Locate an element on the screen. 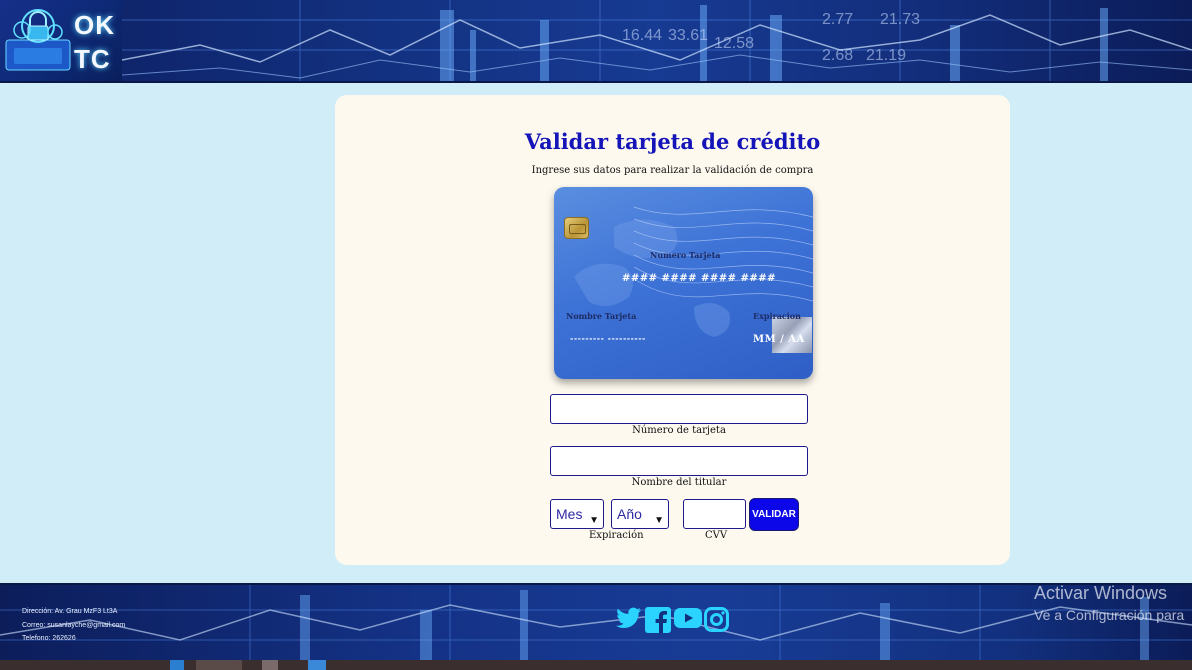 The image size is (1192, 670). card-name-label: Nombre Tarjeta is located at coordinates (601, 316).